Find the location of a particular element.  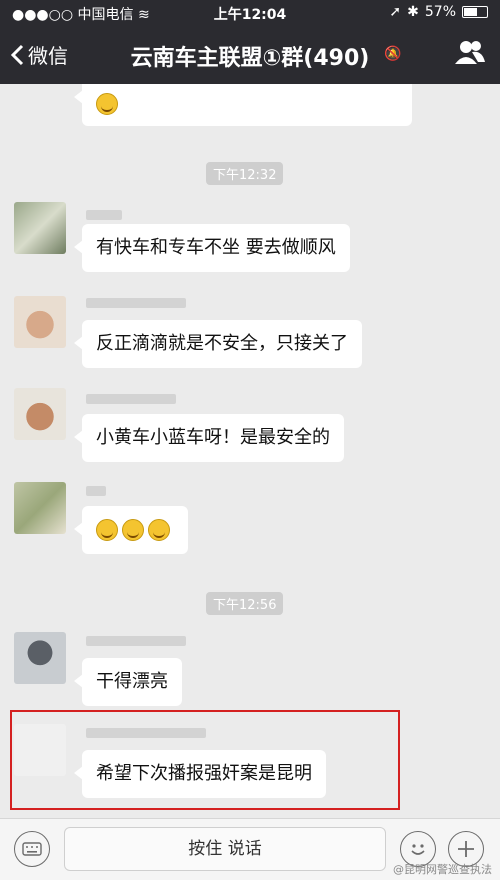

group-members-icon is located at coordinates (470, 52).